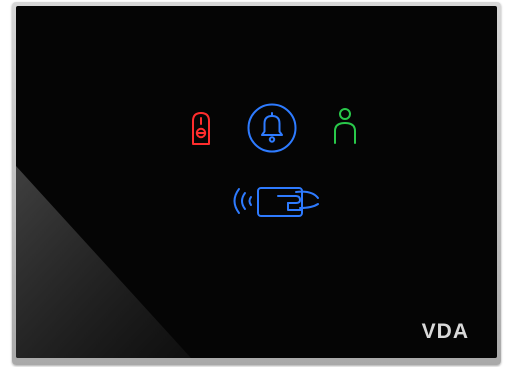 The width and height of the screenshot is (513, 367). I want to click on door-hanger-icon, so click(201, 128).